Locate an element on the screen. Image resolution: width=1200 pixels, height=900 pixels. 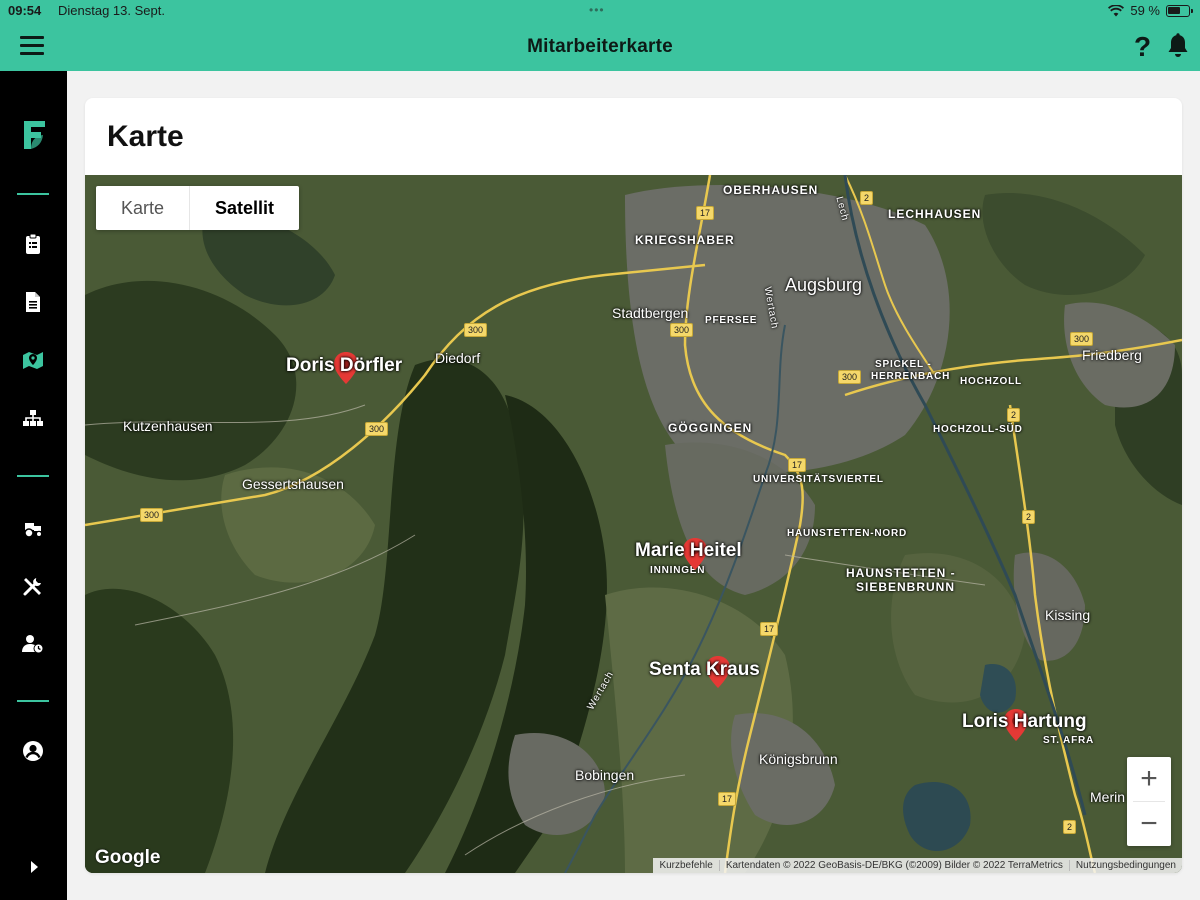
help-button: ? is located at coordinates (1142, 47).